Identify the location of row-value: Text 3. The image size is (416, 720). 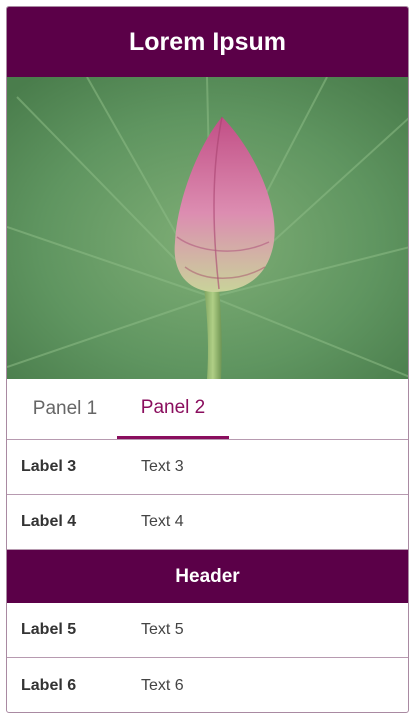
(162, 466).